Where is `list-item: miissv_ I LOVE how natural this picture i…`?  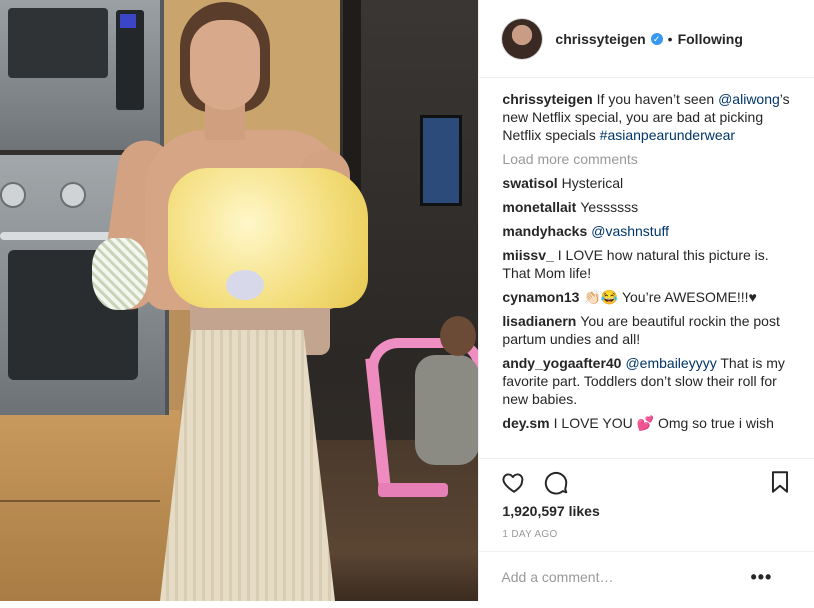
list-item: miissv_ I LOVE how natural this picture i… is located at coordinates (647, 264).